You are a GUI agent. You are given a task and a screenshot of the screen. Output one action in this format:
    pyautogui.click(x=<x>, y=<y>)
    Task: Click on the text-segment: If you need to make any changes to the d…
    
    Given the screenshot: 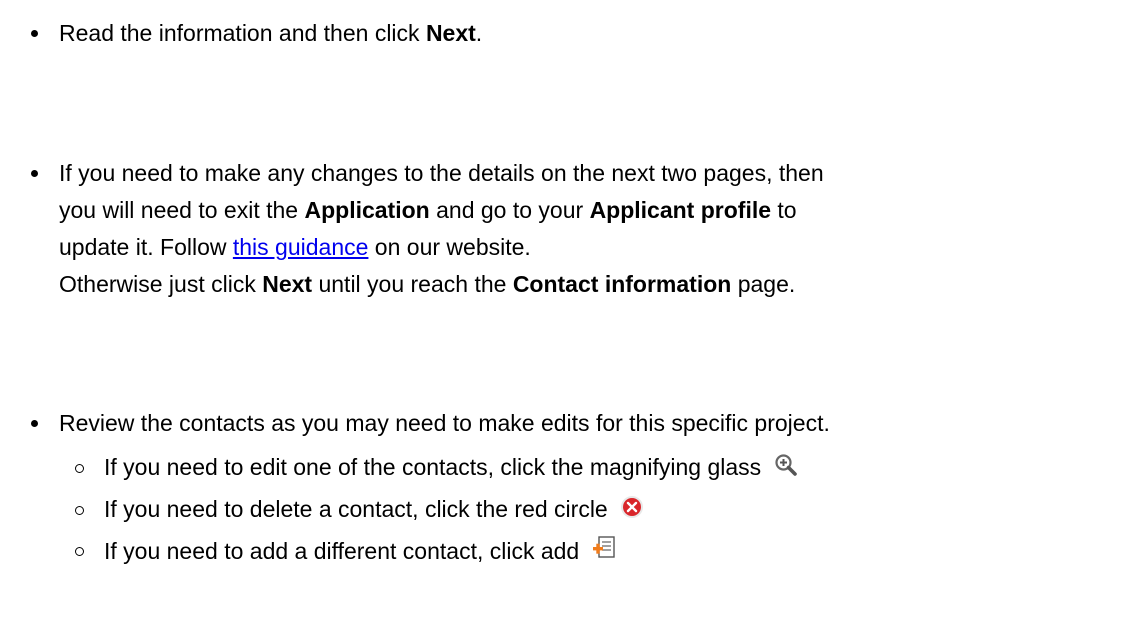 What is the action you would take?
    pyautogui.click(x=441, y=173)
    